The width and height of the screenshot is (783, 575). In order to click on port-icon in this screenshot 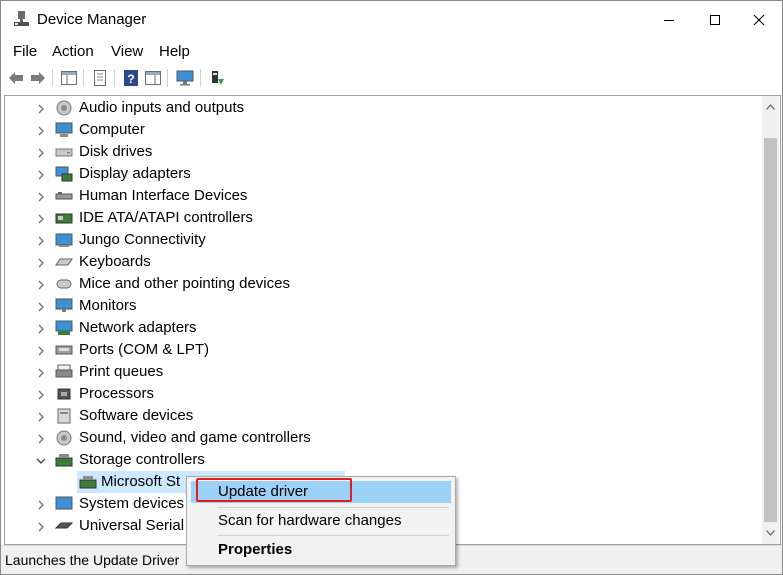, I will do `click(64, 350)`.